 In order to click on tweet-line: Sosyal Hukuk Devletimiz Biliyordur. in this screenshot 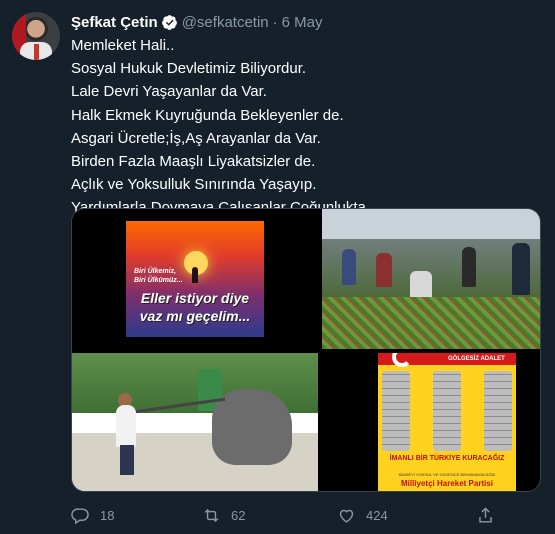, I will do `click(189, 69)`.